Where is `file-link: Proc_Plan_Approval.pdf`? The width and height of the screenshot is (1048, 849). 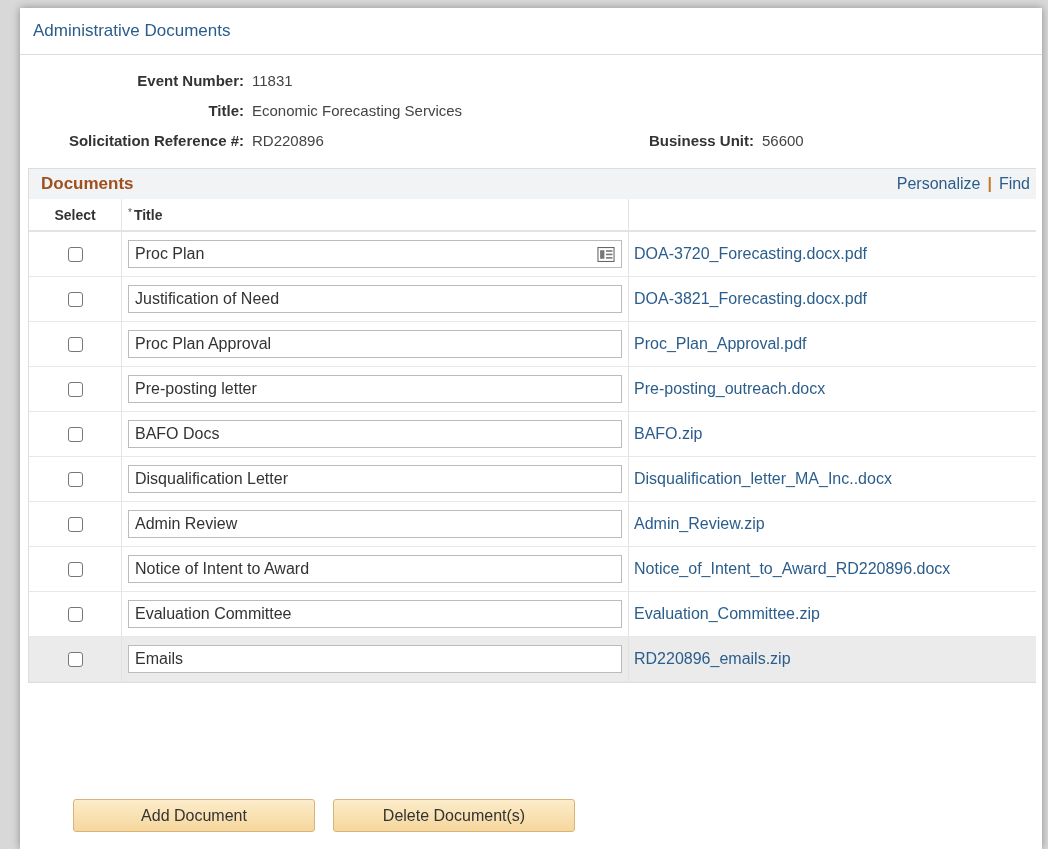 file-link: Proc_Plan_Approval.pdf is located at coordinates (720, 344).